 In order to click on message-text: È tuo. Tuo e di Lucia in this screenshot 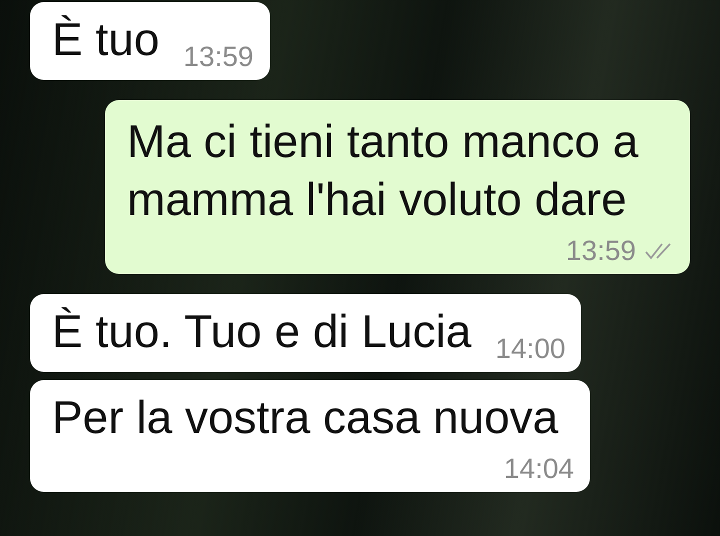, I will do `click(262, 331)`.